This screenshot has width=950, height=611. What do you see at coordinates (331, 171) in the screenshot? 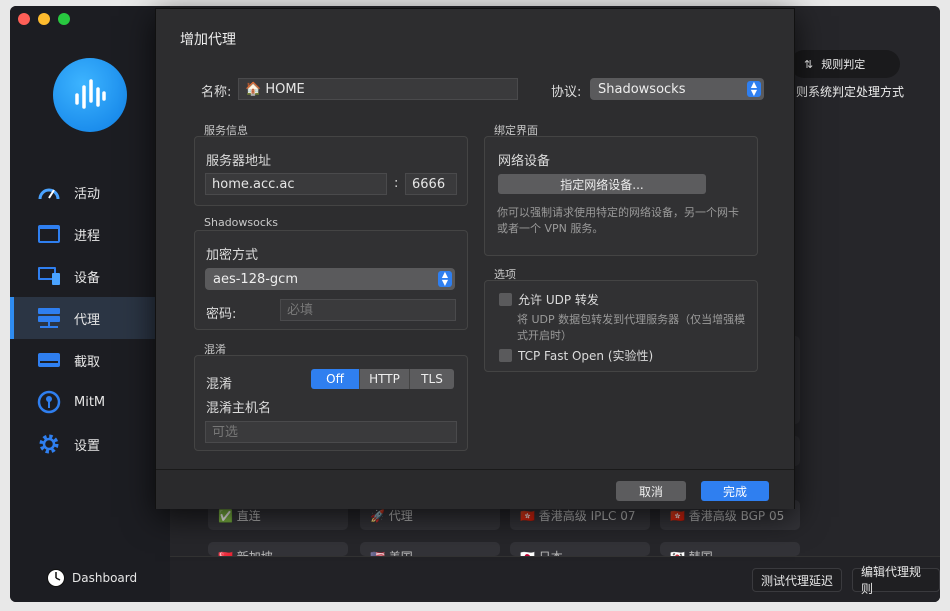
I see `server-group: 服务器地址 :` at bounding box center [331, 171].